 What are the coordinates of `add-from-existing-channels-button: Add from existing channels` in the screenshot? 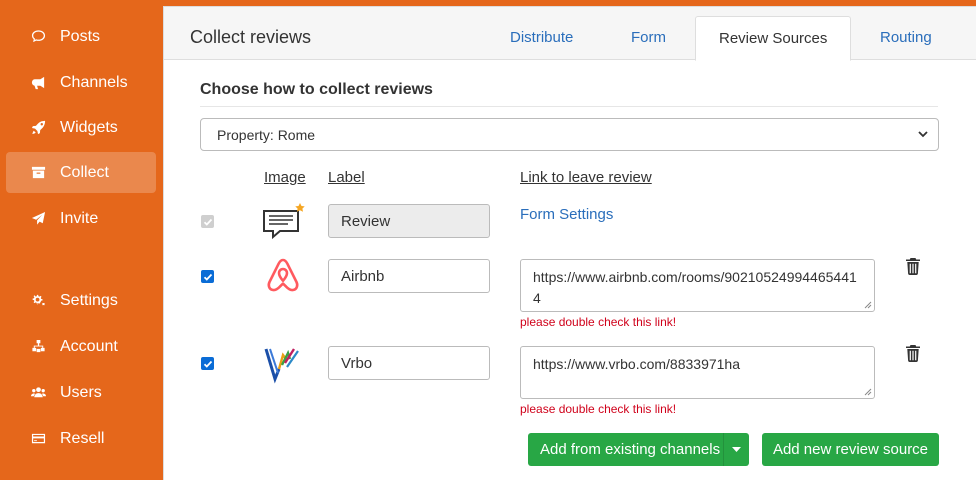 It's located at (638, 449).